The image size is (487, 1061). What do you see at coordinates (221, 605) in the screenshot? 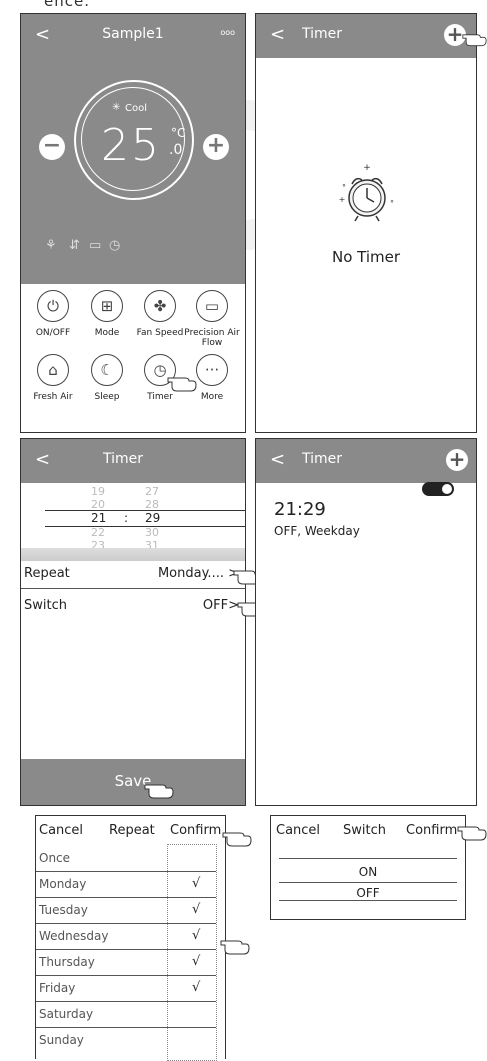
I see `switch-value: OFF>` at bounding box center [221, 605].